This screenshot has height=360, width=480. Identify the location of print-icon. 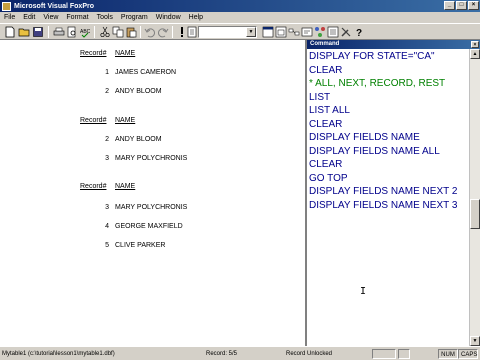
(59, 32).